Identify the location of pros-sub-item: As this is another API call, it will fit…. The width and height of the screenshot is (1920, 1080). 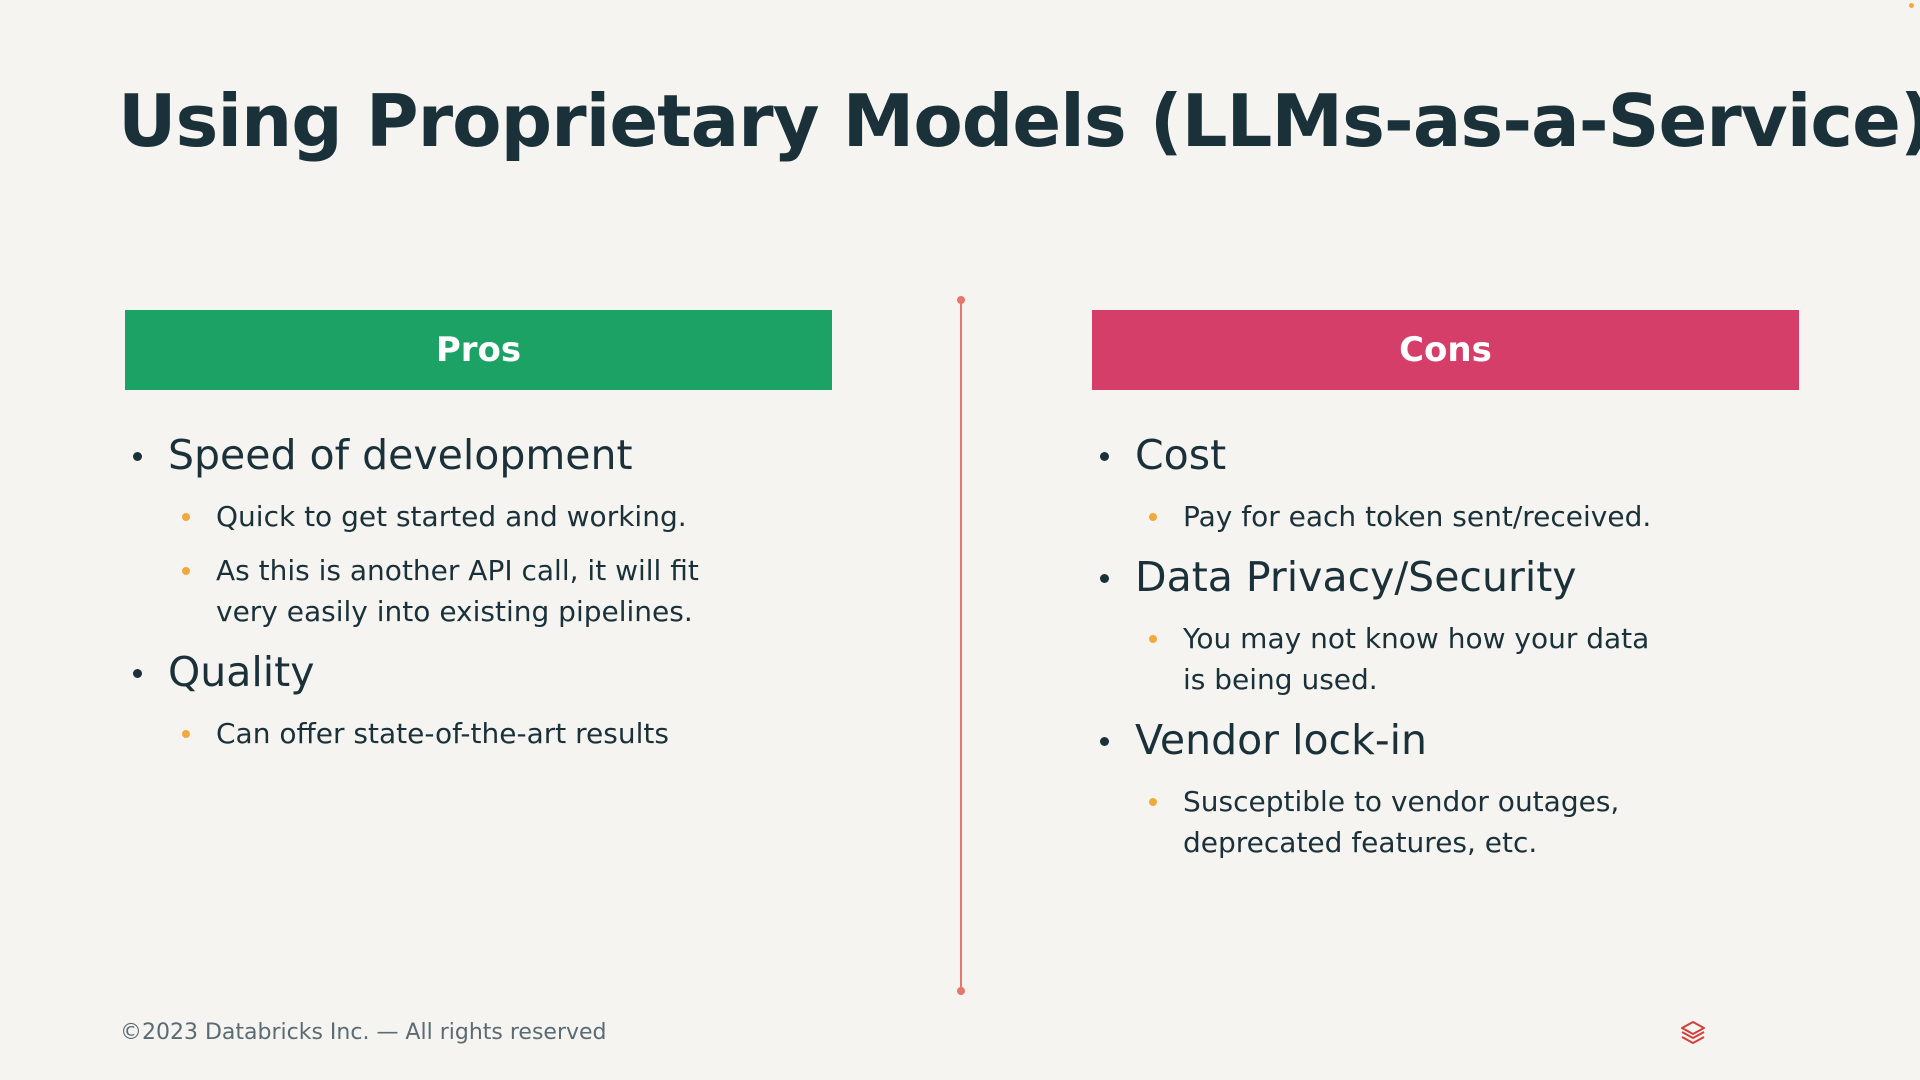
(440, 591).